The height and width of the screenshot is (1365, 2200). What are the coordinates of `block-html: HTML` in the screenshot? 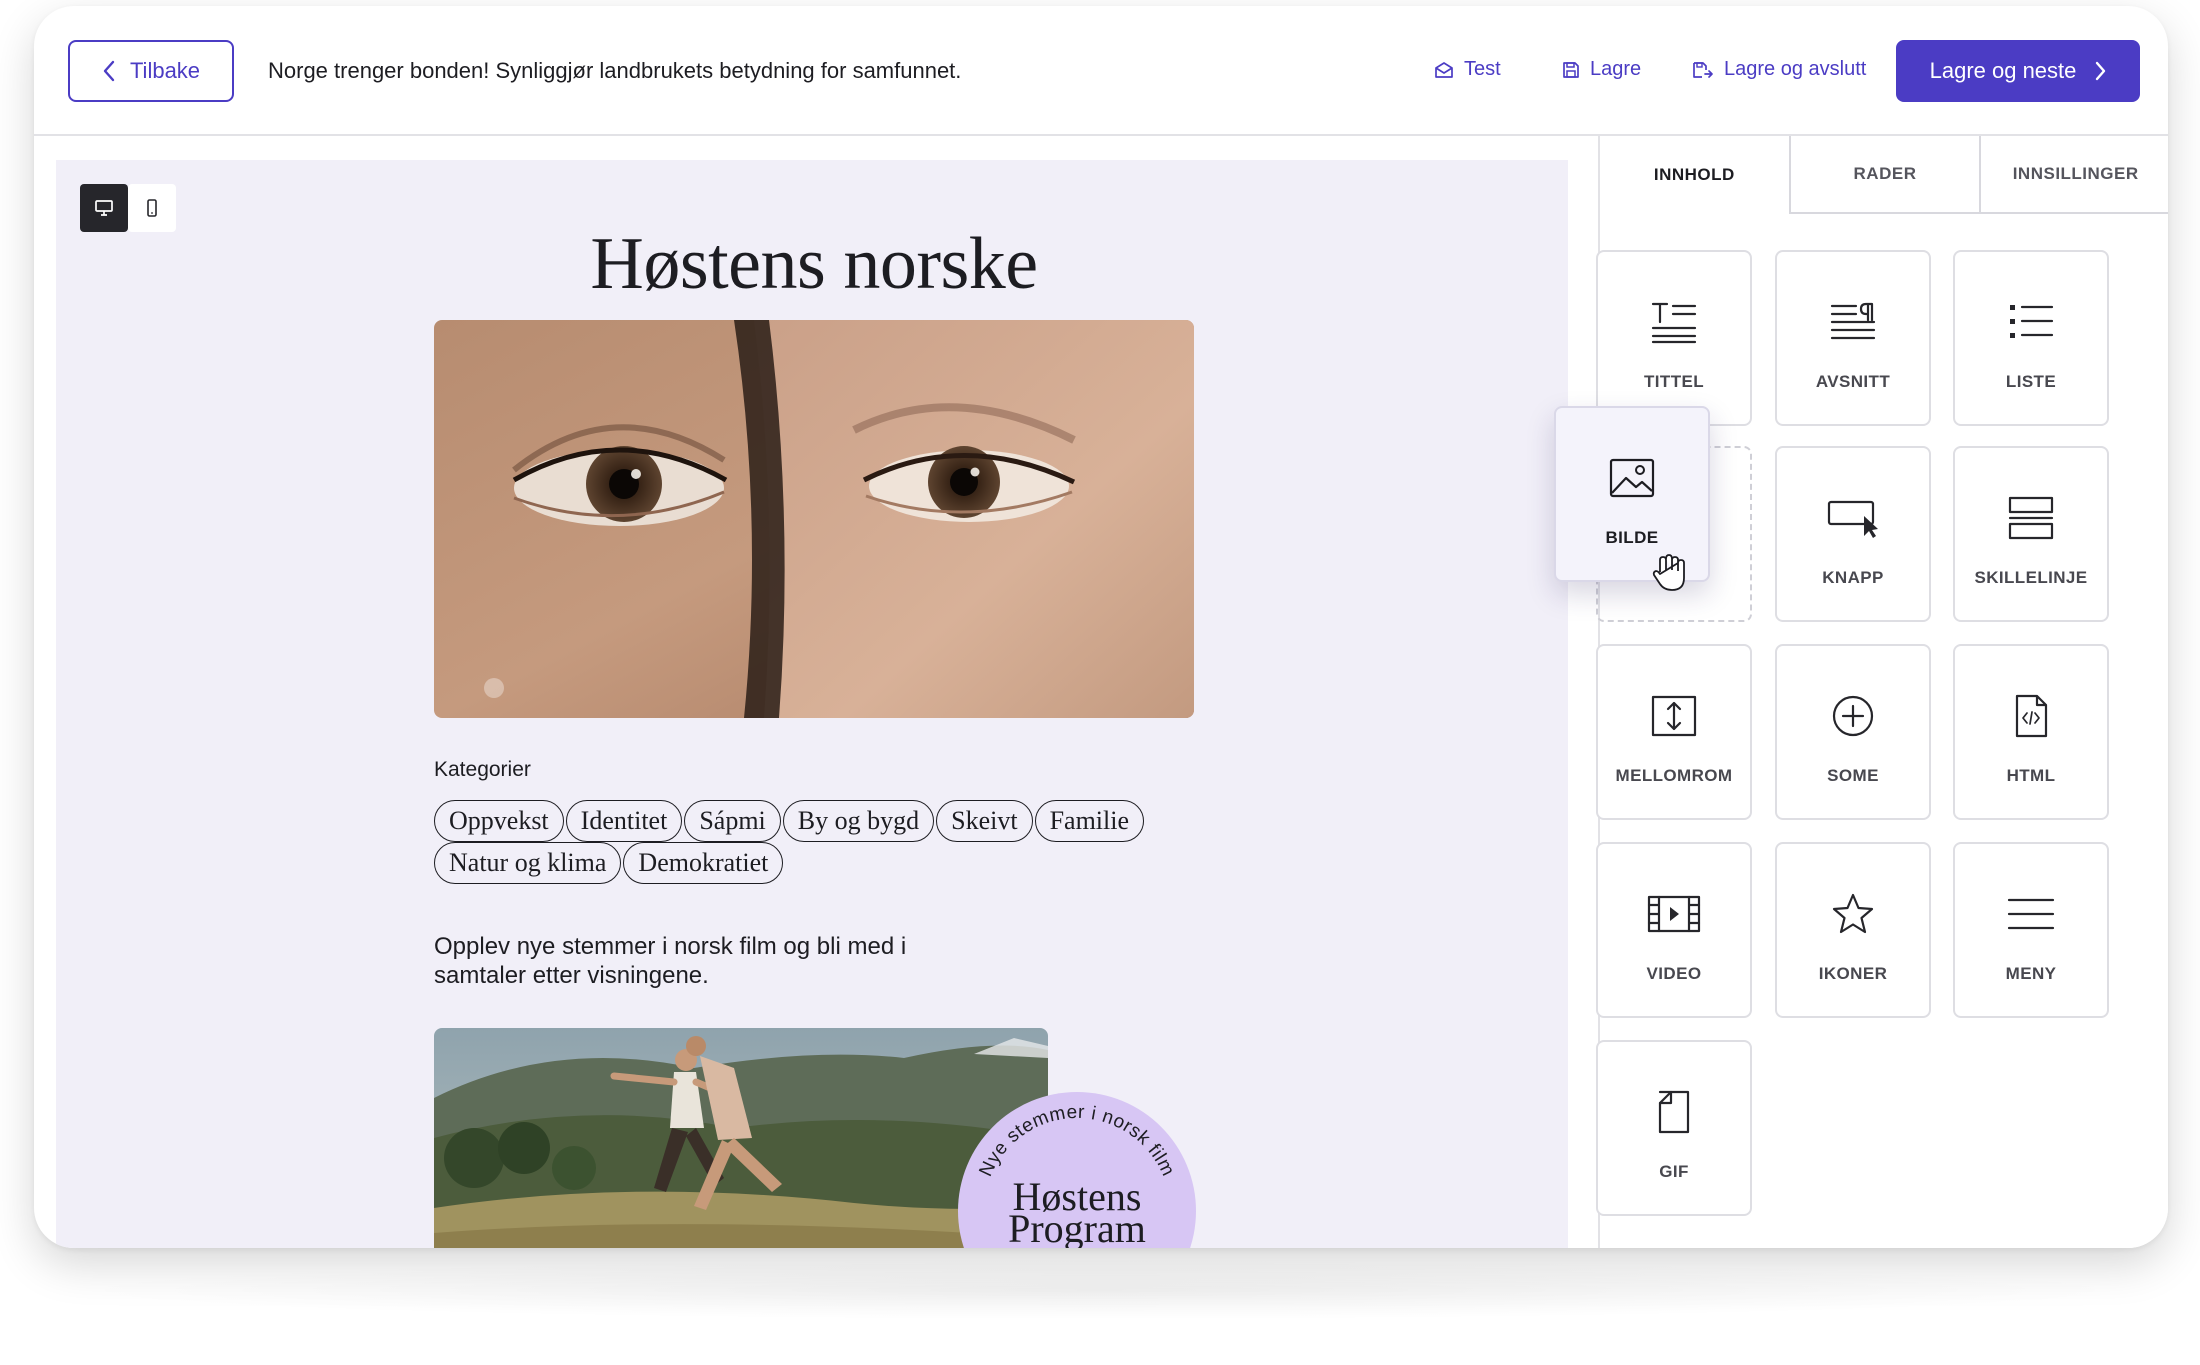 It's located at (2031, 732).